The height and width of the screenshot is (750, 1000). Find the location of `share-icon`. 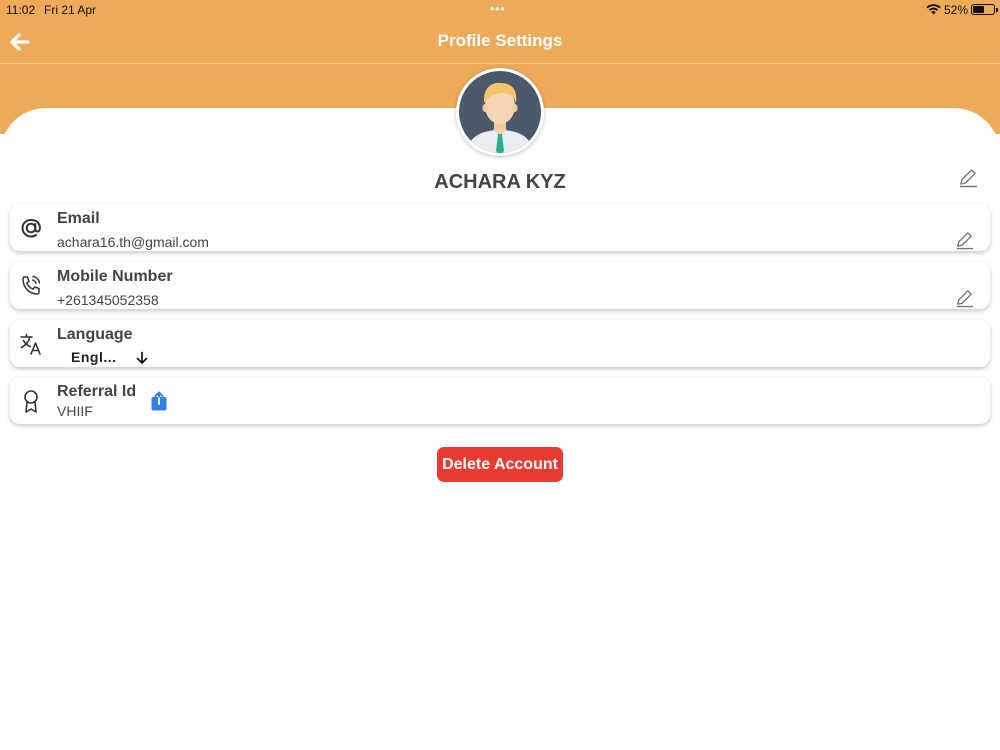

share-icon is located at coordinates (159, 401).